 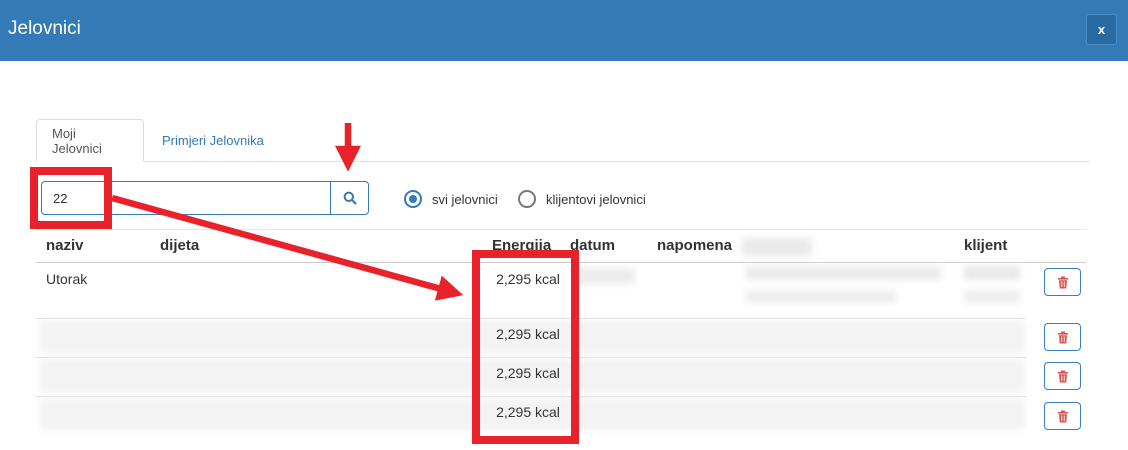 I want to click on annotation-arrow-diagonal, so click(x=287, y=247).